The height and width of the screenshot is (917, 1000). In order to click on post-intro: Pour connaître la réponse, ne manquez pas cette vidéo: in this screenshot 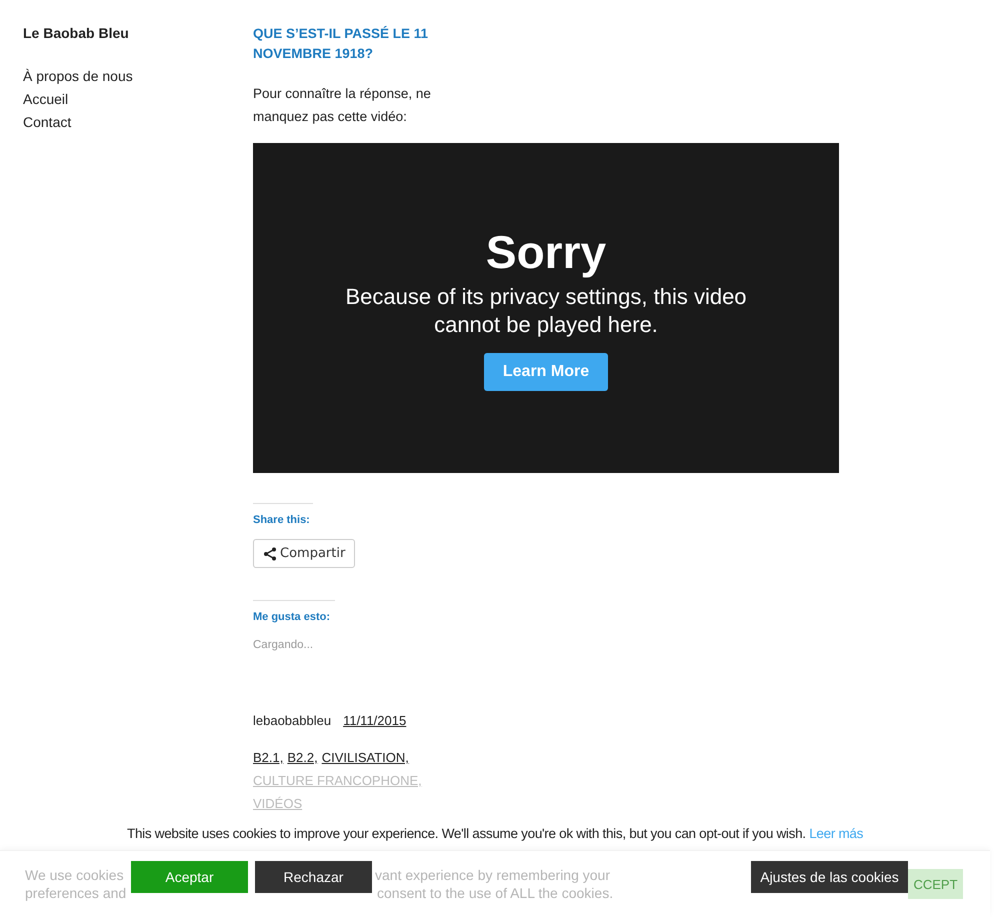, I will do `click(342, 105)`.